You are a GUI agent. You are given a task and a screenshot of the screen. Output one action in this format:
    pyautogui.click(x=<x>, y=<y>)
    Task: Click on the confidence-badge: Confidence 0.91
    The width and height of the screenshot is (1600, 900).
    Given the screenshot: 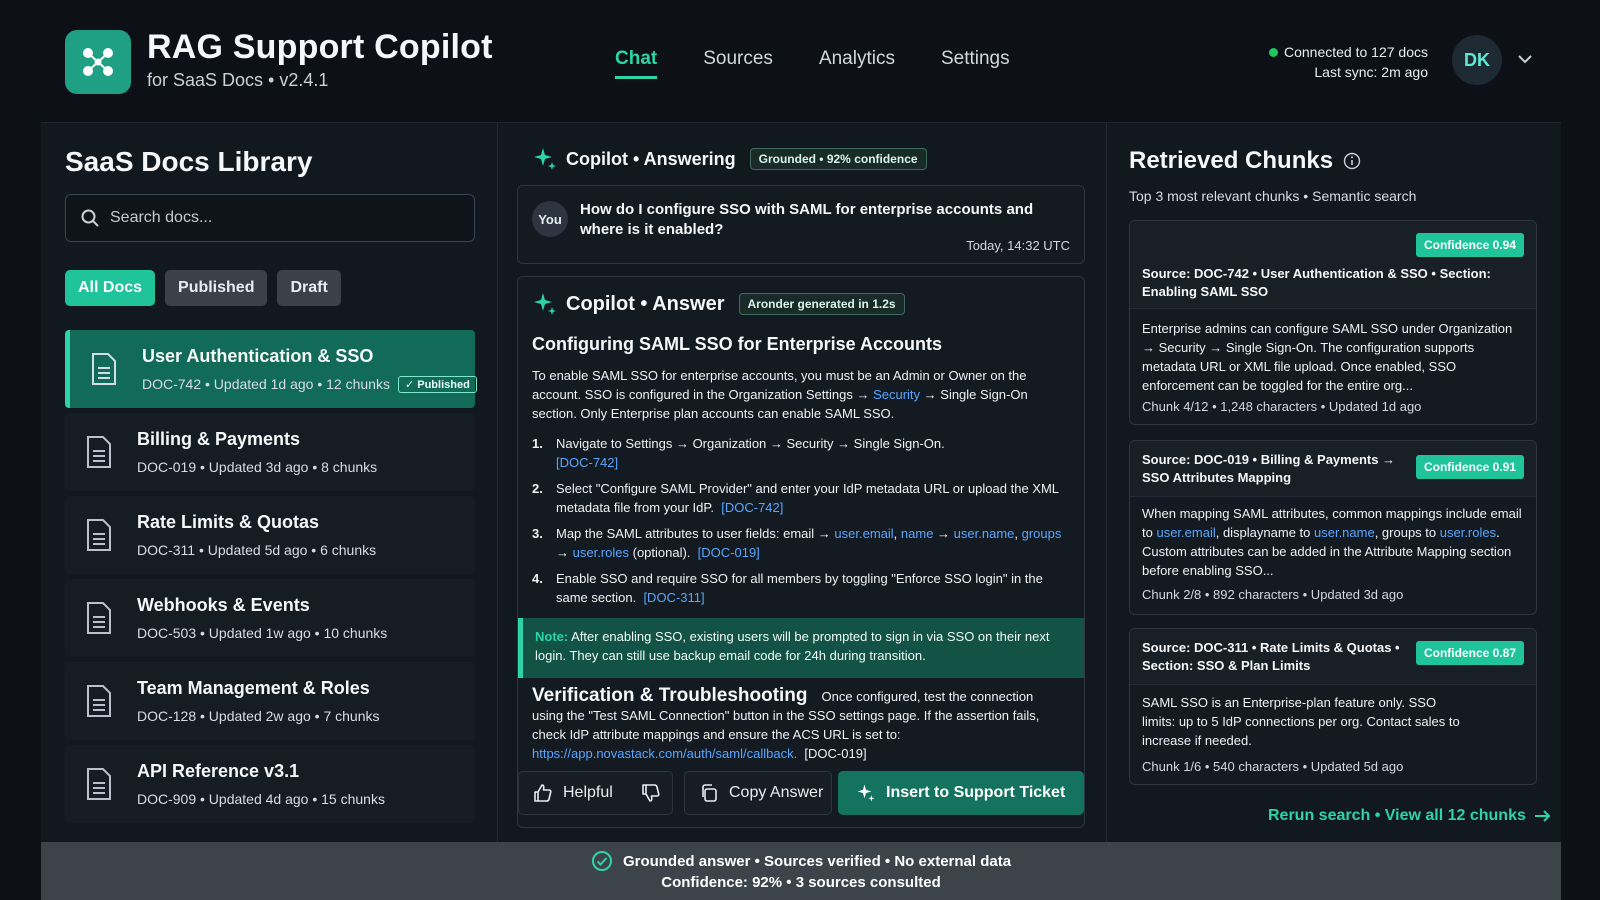 What is the action you would take?
    pyautogui.click(x=1469, y=467)
    